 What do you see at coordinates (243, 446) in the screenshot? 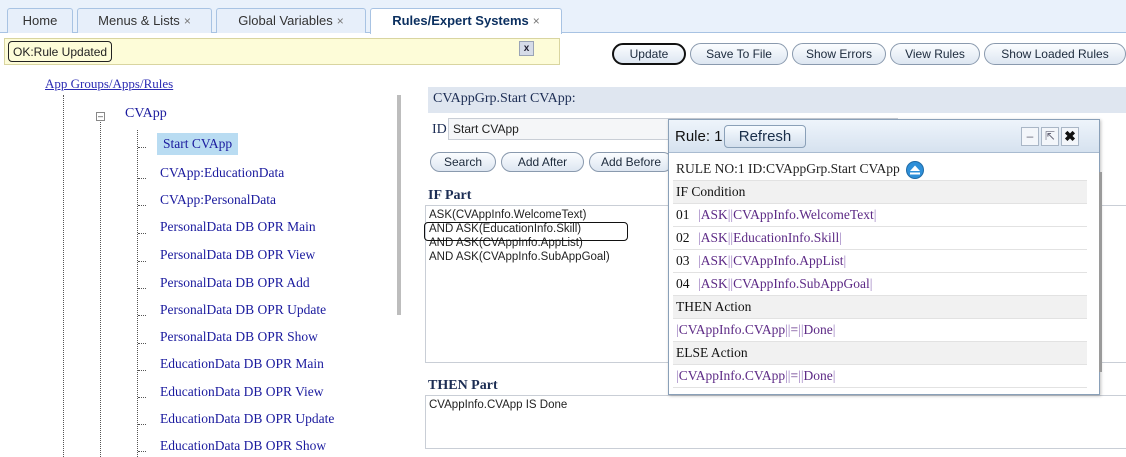
I see `tree-item: EducationData DB OPR Show` at bounding box center [243, 446].